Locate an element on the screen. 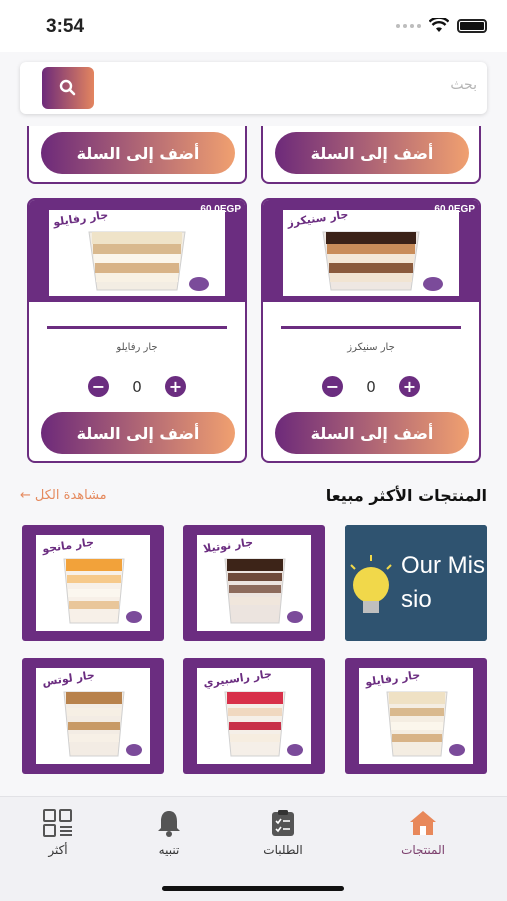 The width and height of the screenshot is (507, 901). clipboard-icon is located at coordinates (283, 823).